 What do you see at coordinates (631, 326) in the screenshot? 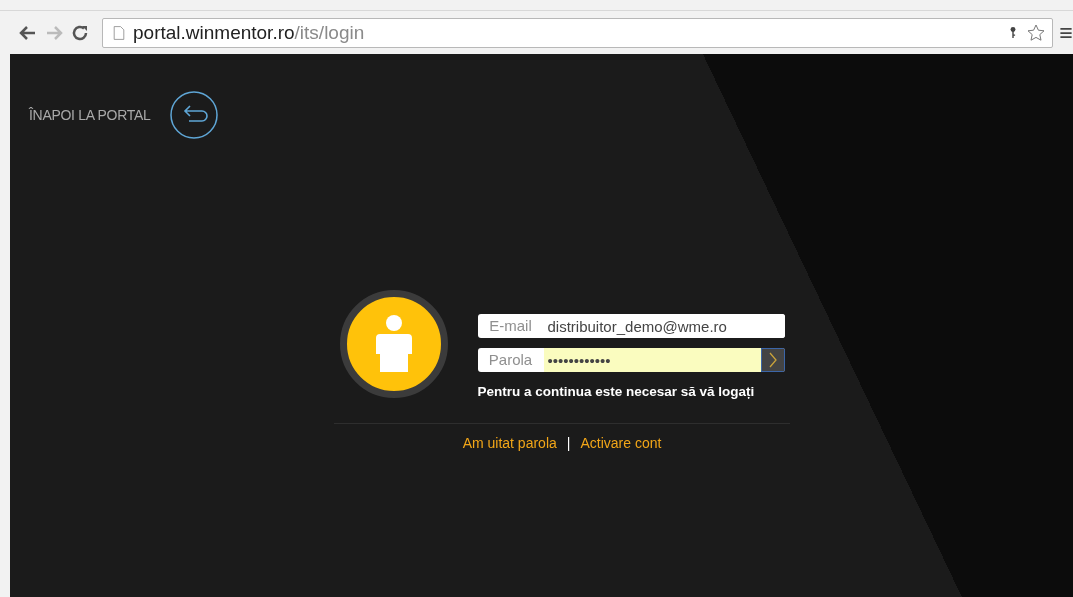
I see `email-field: E-mail distribuitor_demo@wme.ro` at bounding box center [631, 326].